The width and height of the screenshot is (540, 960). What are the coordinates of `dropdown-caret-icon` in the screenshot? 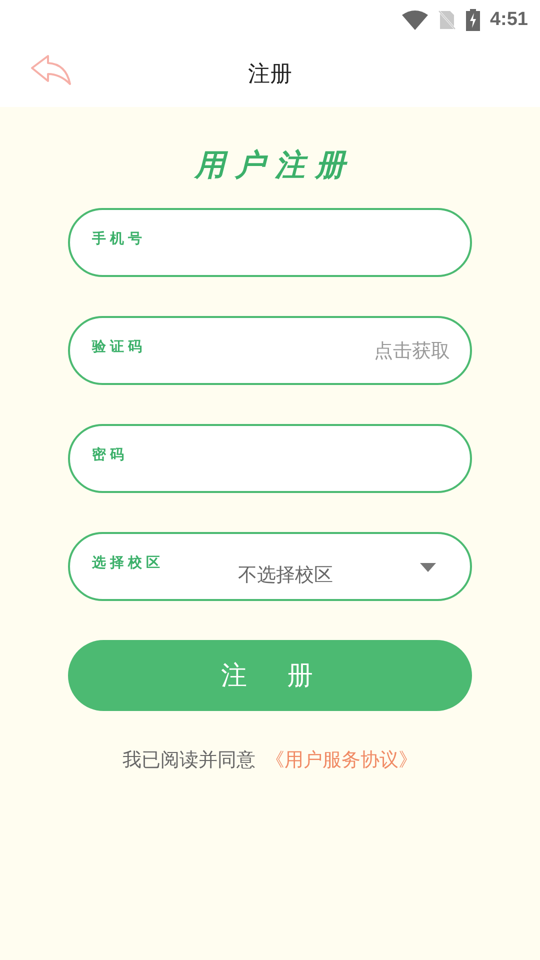 It's located at (428, 567).